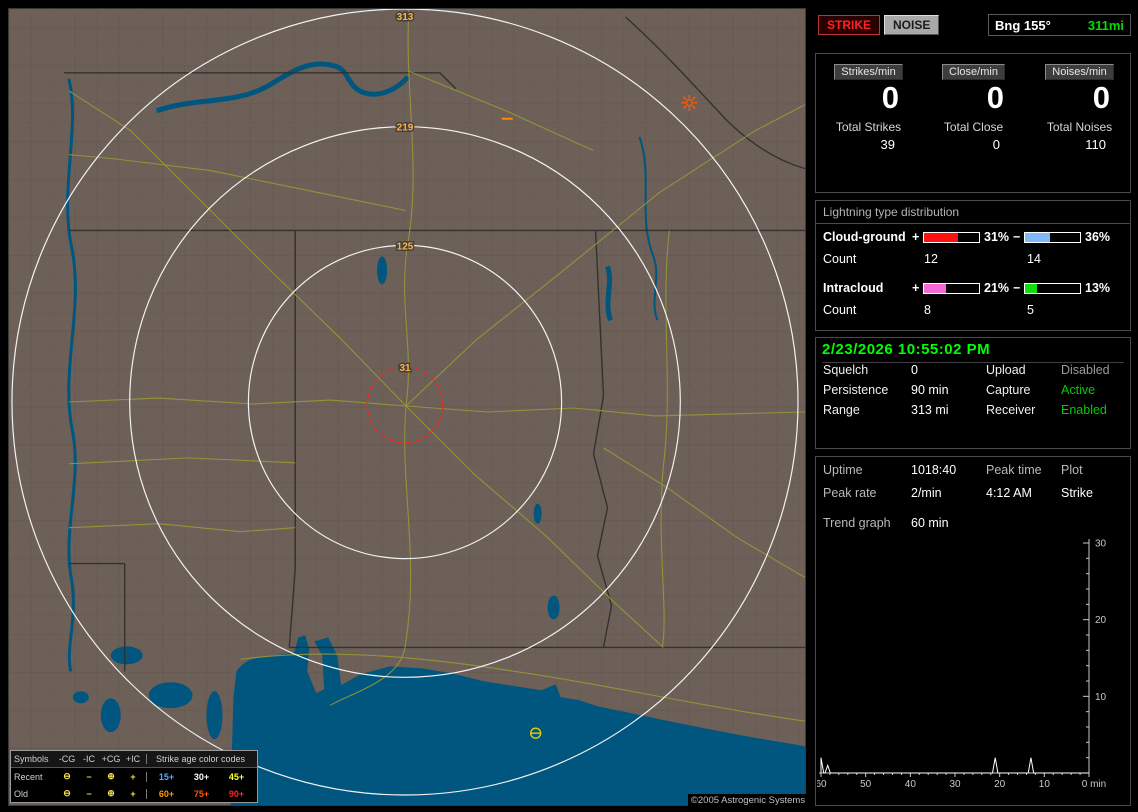 This screenshot has width=1138, height=812. What do you see at coordinates (200, 759) in the screenshot?
I see `legend-age-header: Strike age color codes` at bounding box center [200, 759].